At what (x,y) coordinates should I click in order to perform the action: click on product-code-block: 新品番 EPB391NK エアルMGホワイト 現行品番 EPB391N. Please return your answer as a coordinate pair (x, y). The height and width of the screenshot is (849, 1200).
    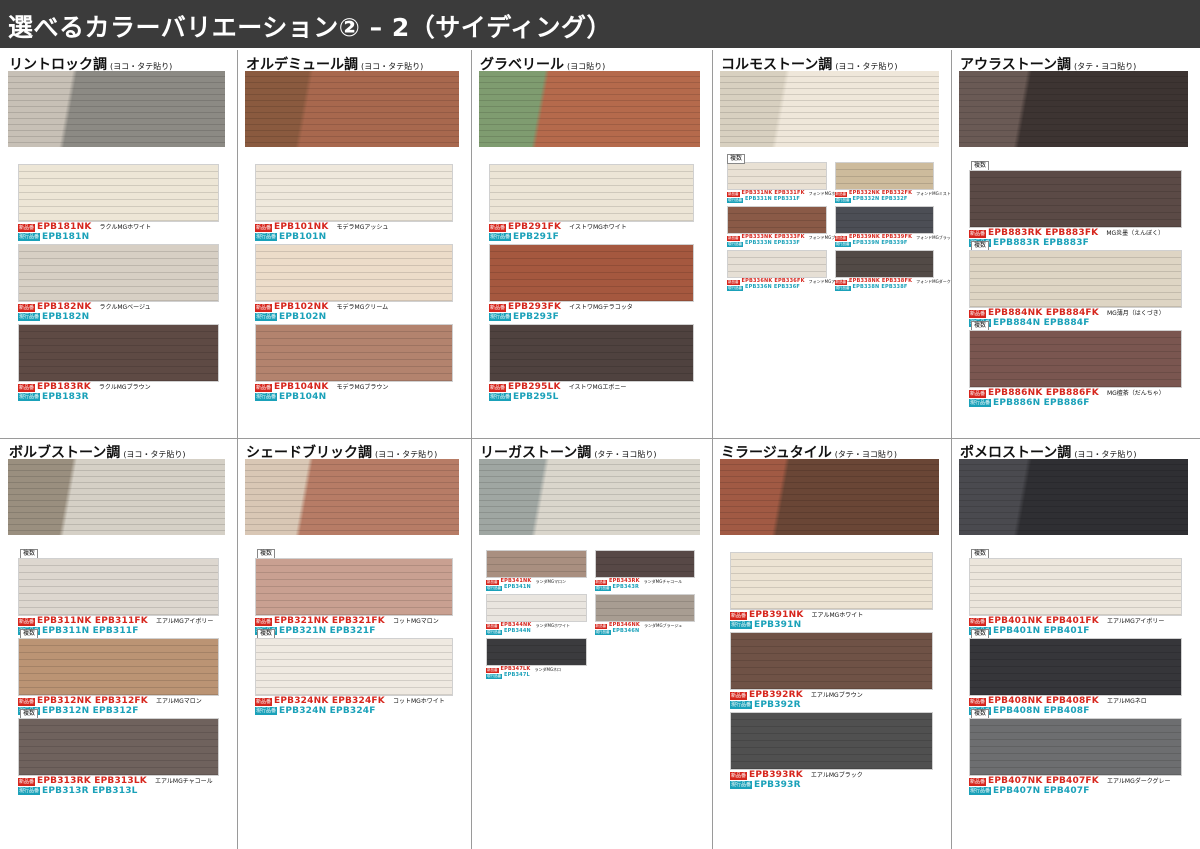
    Looking at the image, I should click on (796, 620).